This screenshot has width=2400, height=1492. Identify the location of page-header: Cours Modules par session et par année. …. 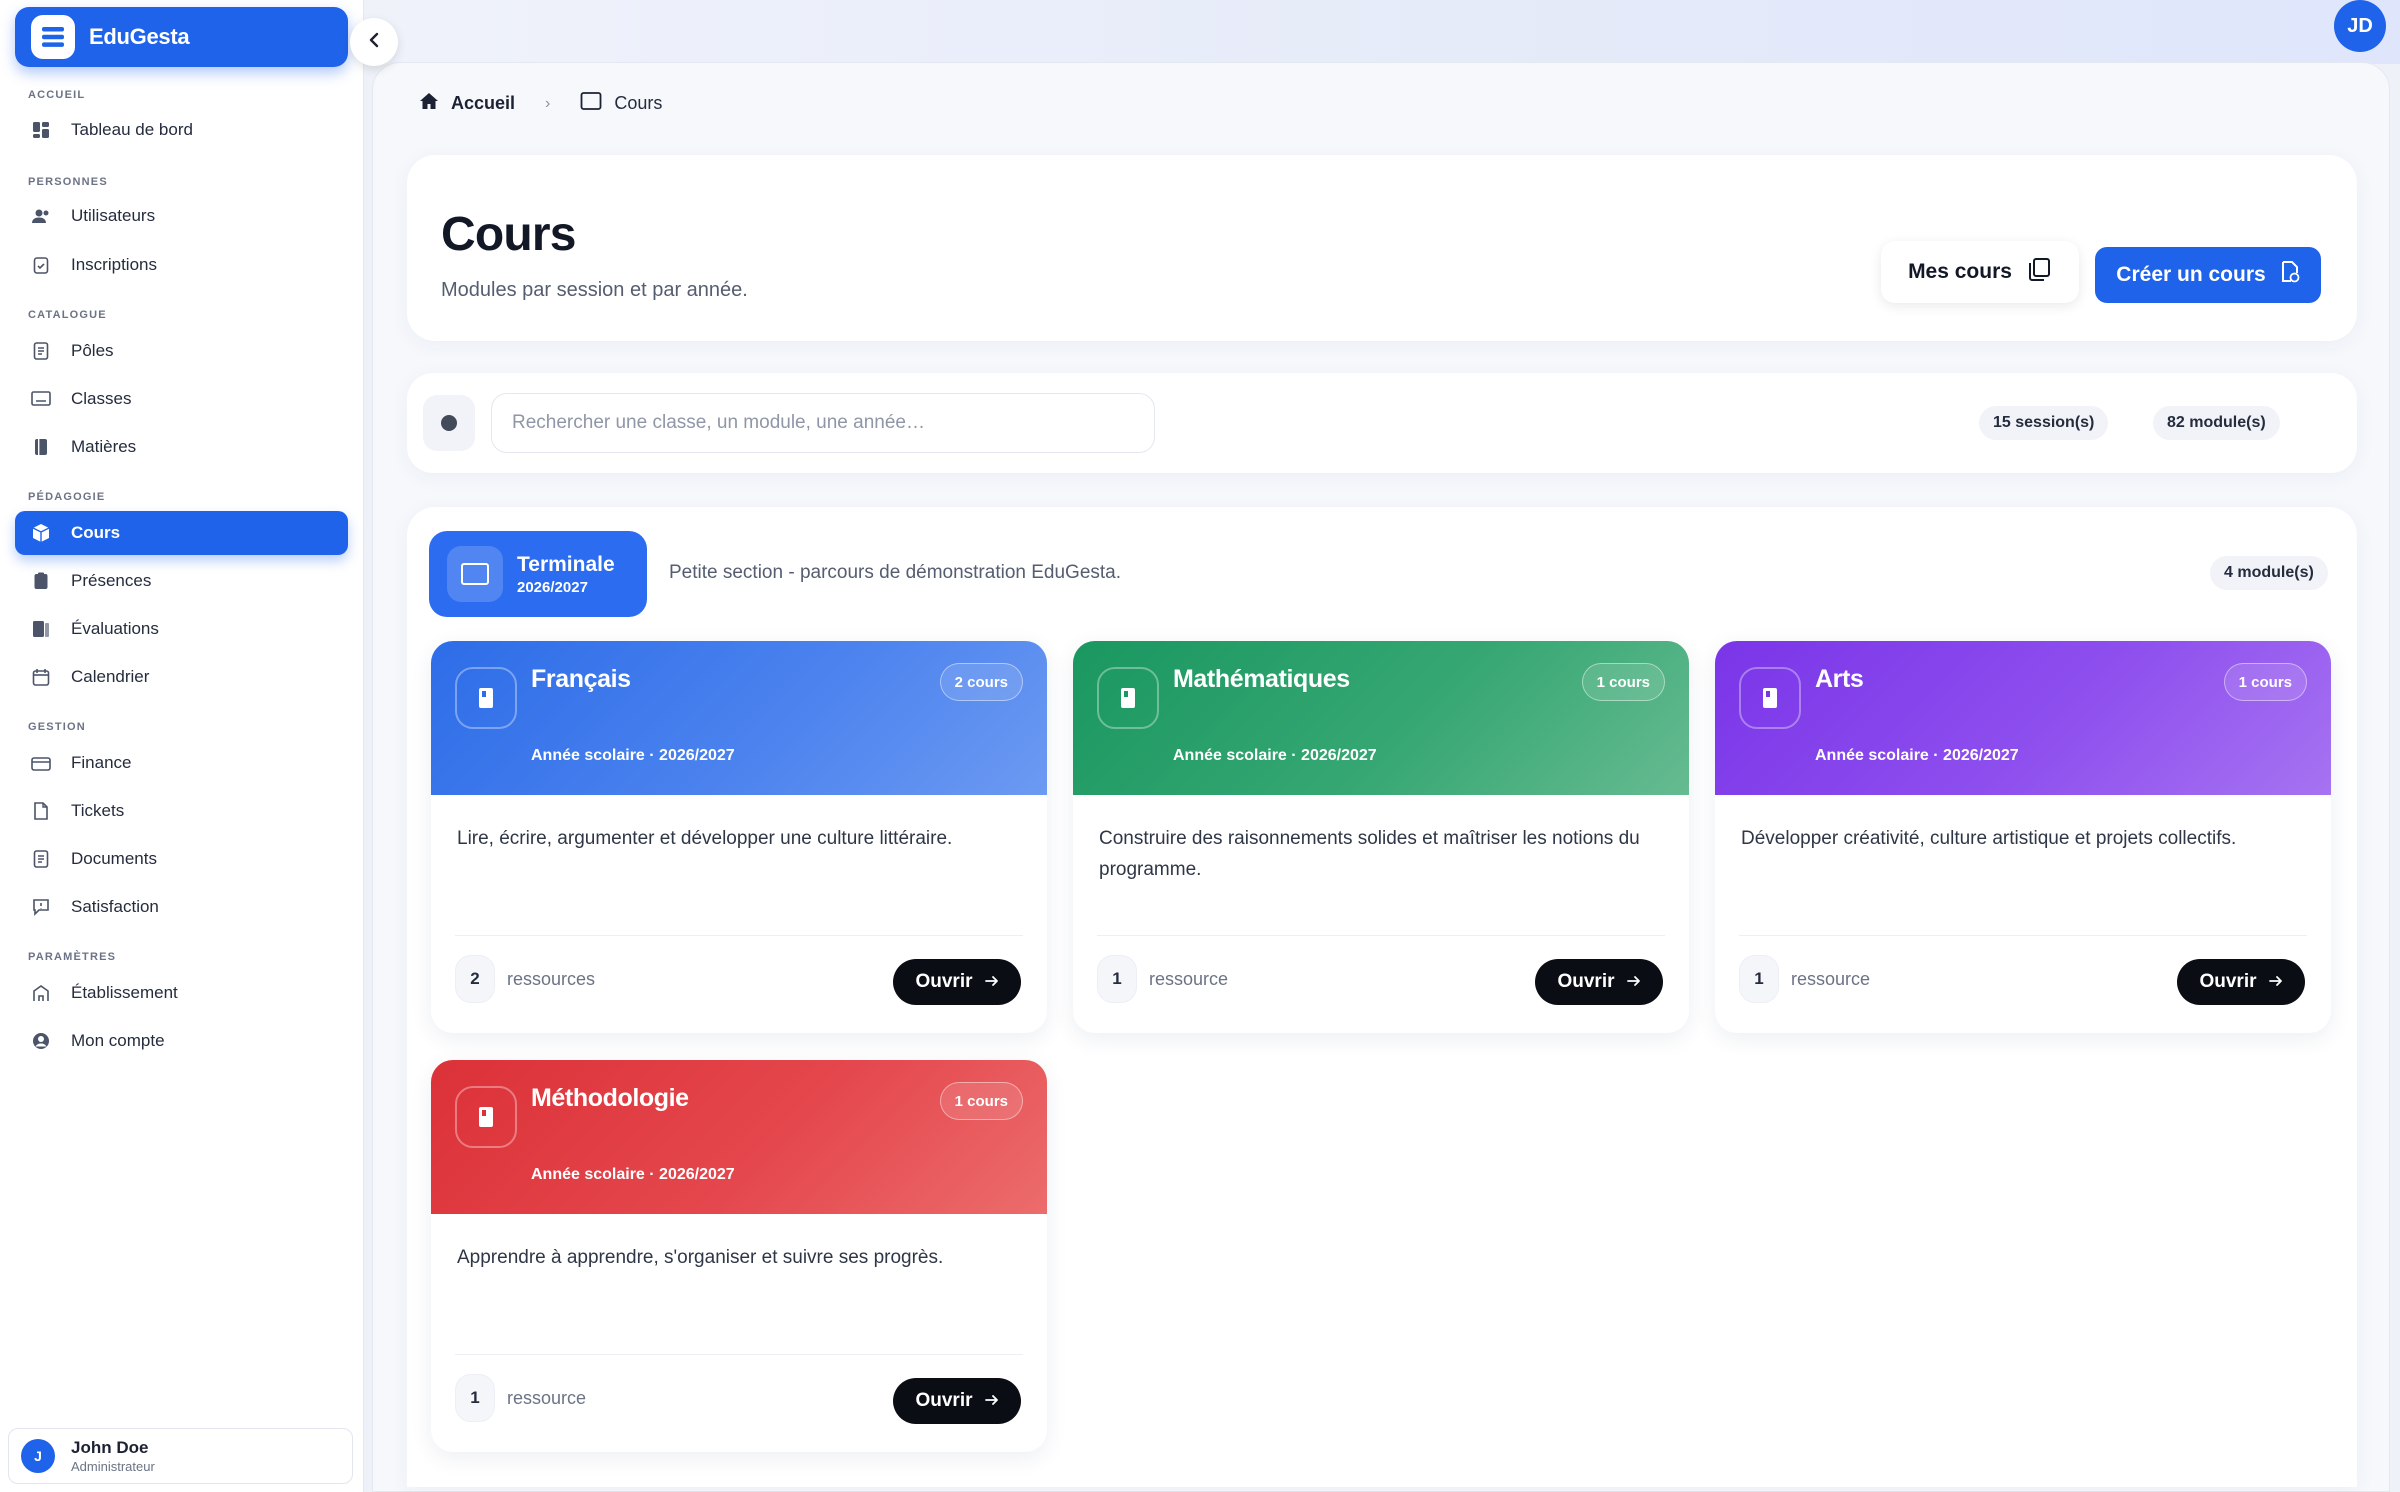
(1382, 248).